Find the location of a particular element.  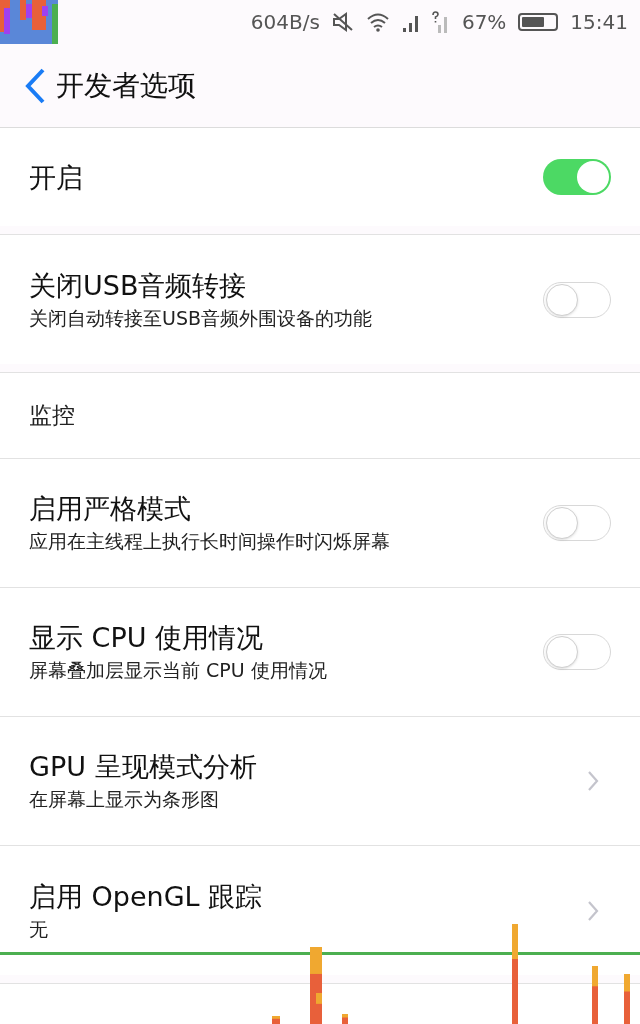

wifi-icon is located at coordinates (377, 22).